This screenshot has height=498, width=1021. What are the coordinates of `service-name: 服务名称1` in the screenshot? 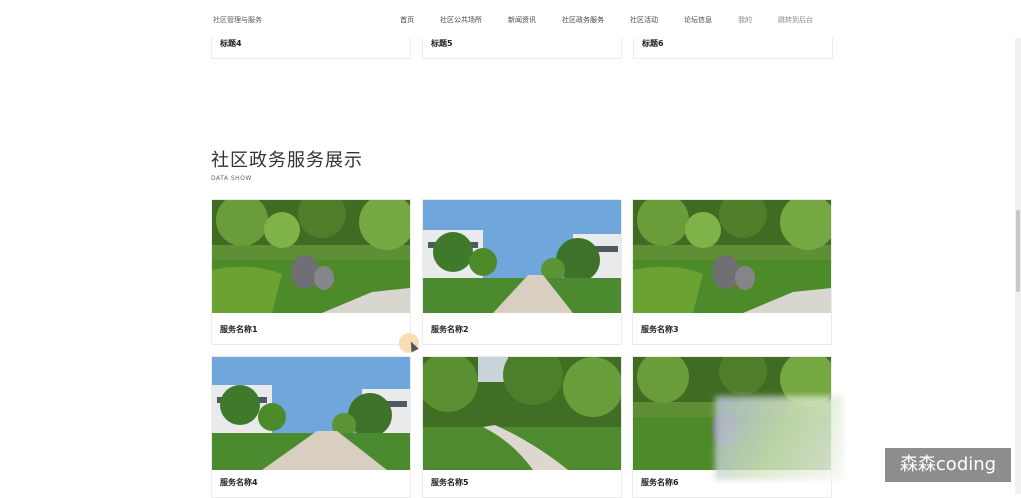 It's located at (239, 329).